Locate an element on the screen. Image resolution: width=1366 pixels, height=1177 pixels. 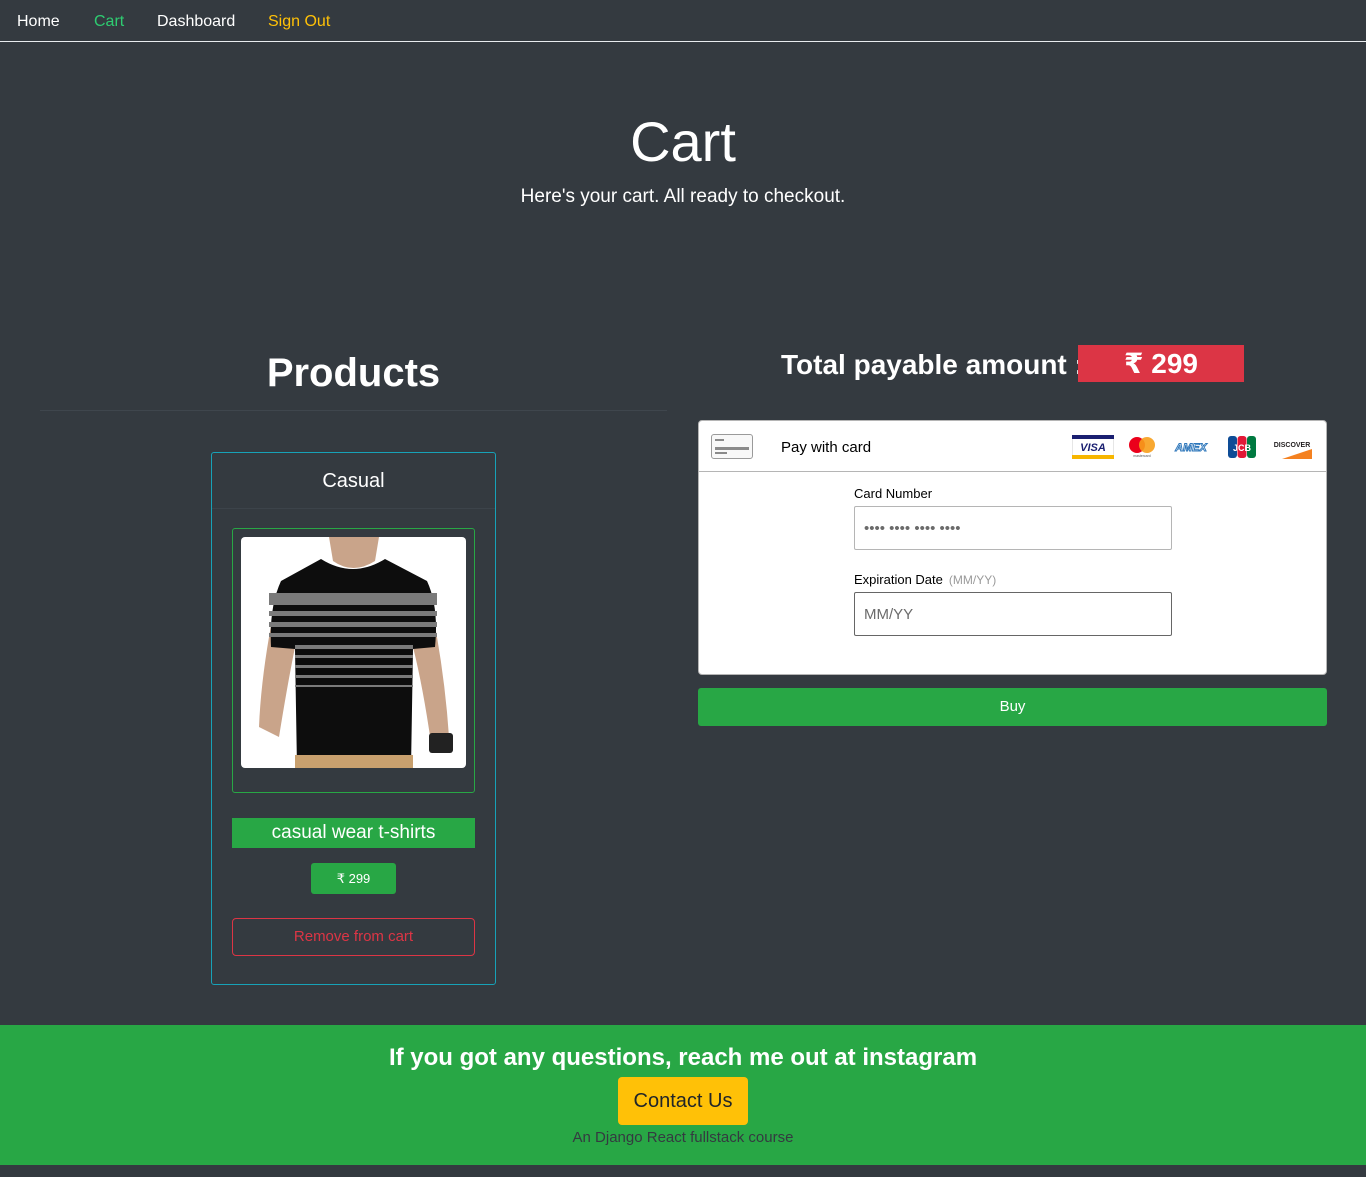
page-title: Cart is located at coordinates (683, 141).